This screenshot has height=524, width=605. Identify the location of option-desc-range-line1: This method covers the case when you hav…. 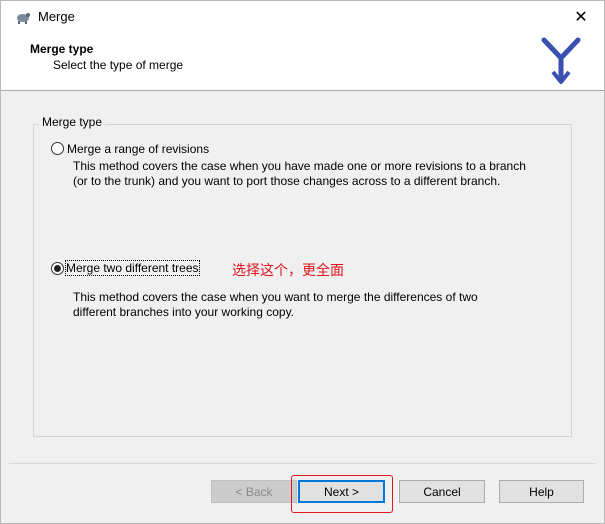
(299, 166).